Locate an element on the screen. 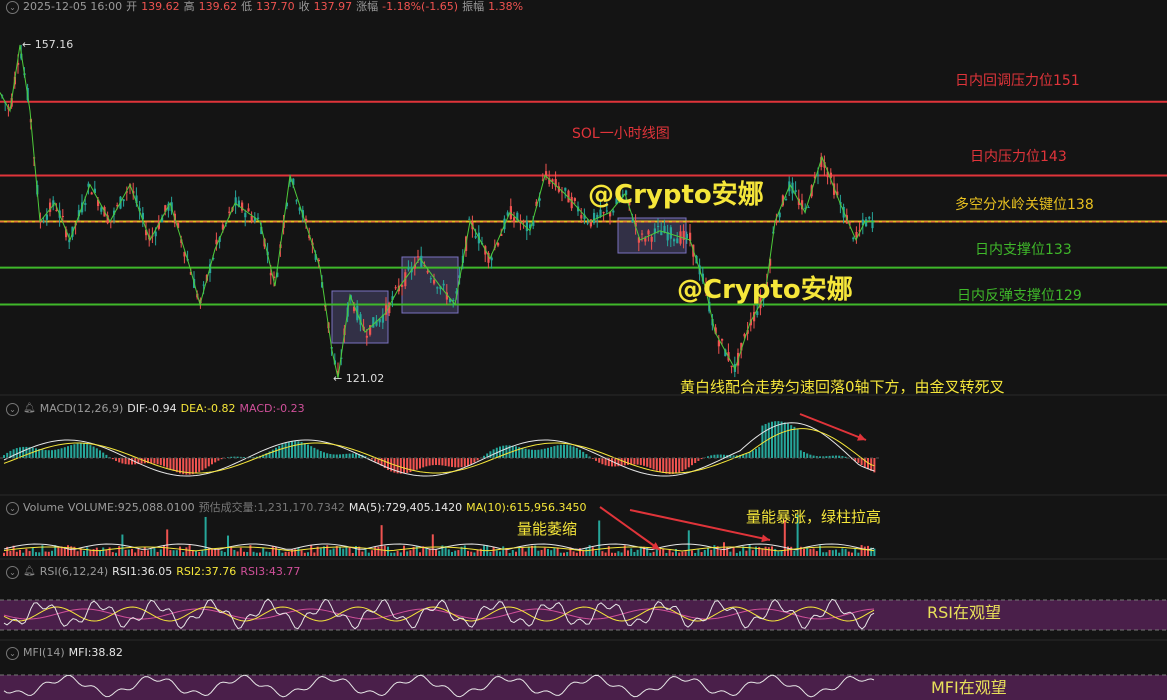  mfi-band-label: MFI在观望 is located at coordinates (969, 687).